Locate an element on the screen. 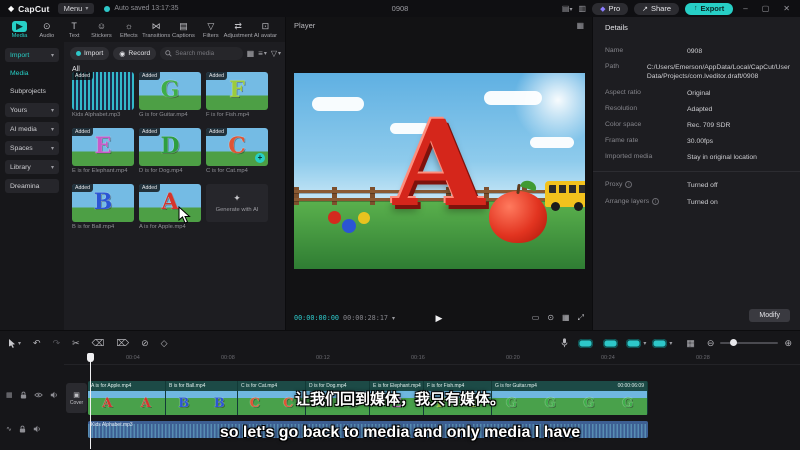 This screenshot has width=800, height=450. tab-effects: ☼ Effects is located at coordinates (128, 30).